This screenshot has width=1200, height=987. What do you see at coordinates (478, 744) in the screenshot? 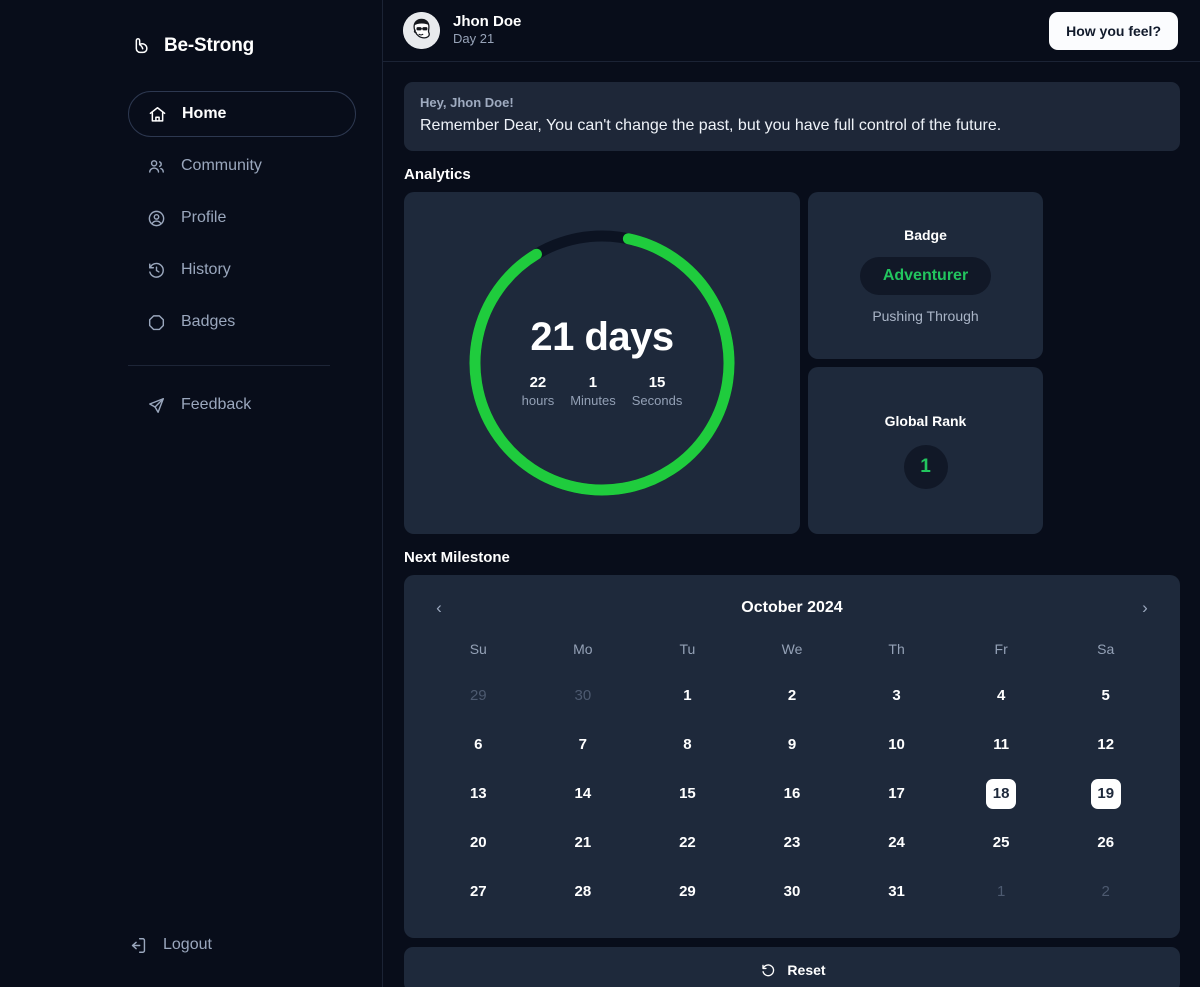
I see `calendar-day: 6` at bounding box center [478, 744].